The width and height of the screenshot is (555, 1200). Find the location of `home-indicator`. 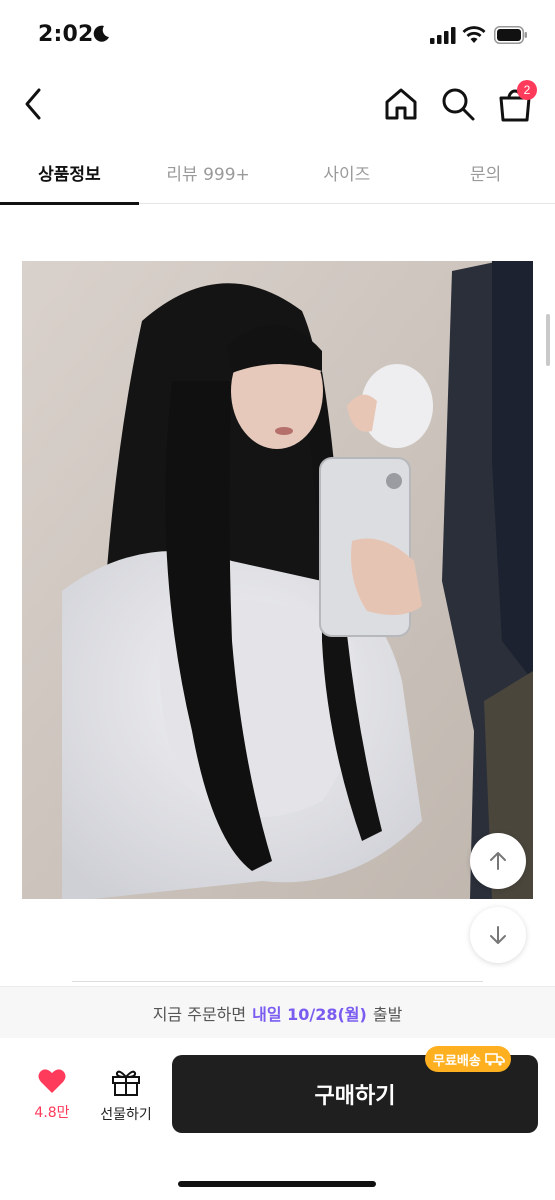

home-indicator is located at coordinates (277, 1184).